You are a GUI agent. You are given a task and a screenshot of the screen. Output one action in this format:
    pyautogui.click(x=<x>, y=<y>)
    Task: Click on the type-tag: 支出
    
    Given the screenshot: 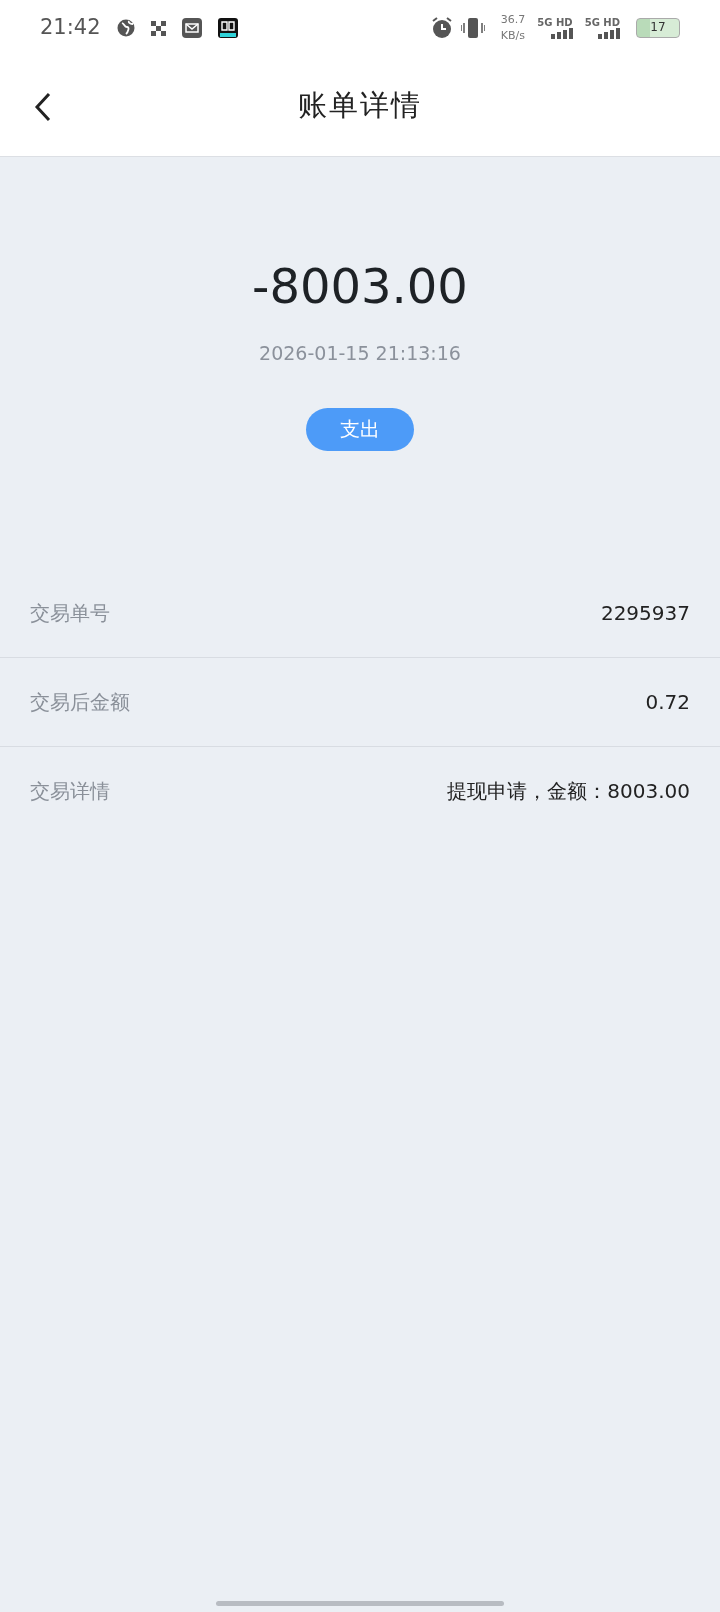 What is the action you would take?
    pyautogui.click(x=360, y=429)
    